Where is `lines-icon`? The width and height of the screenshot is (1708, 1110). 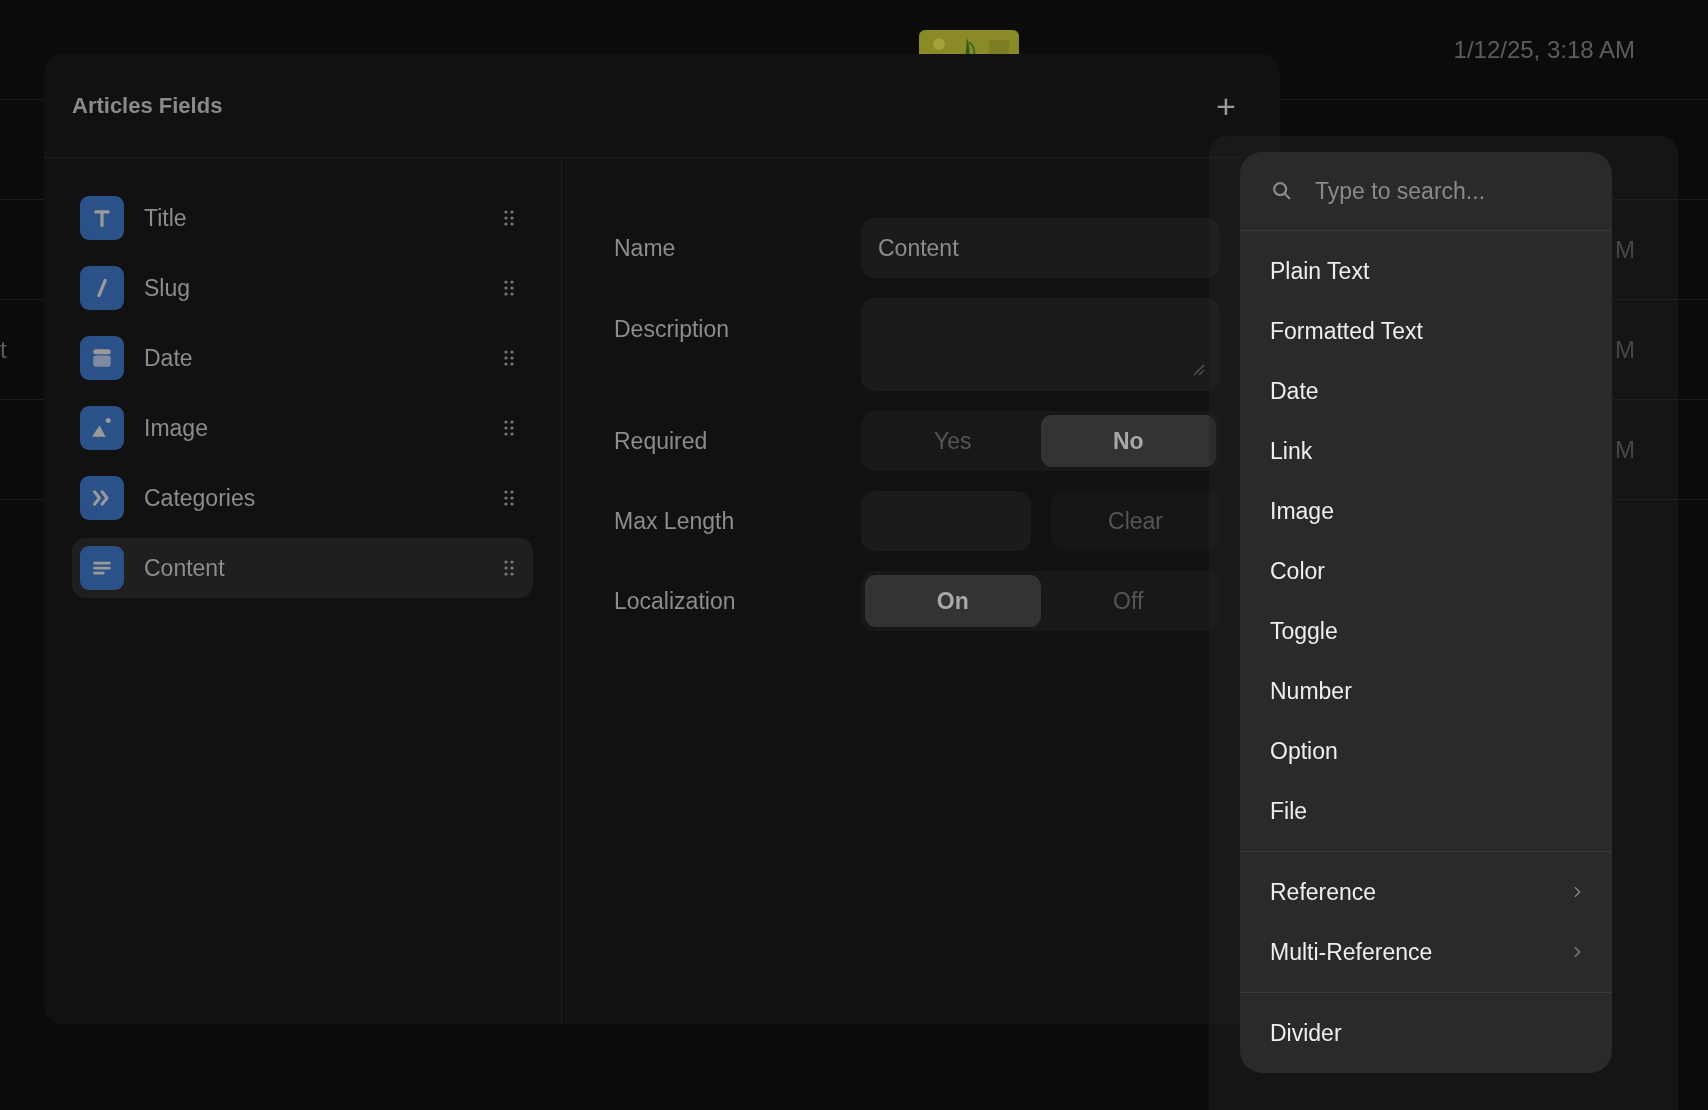 lines-icon is located at coordinates (102, 568).